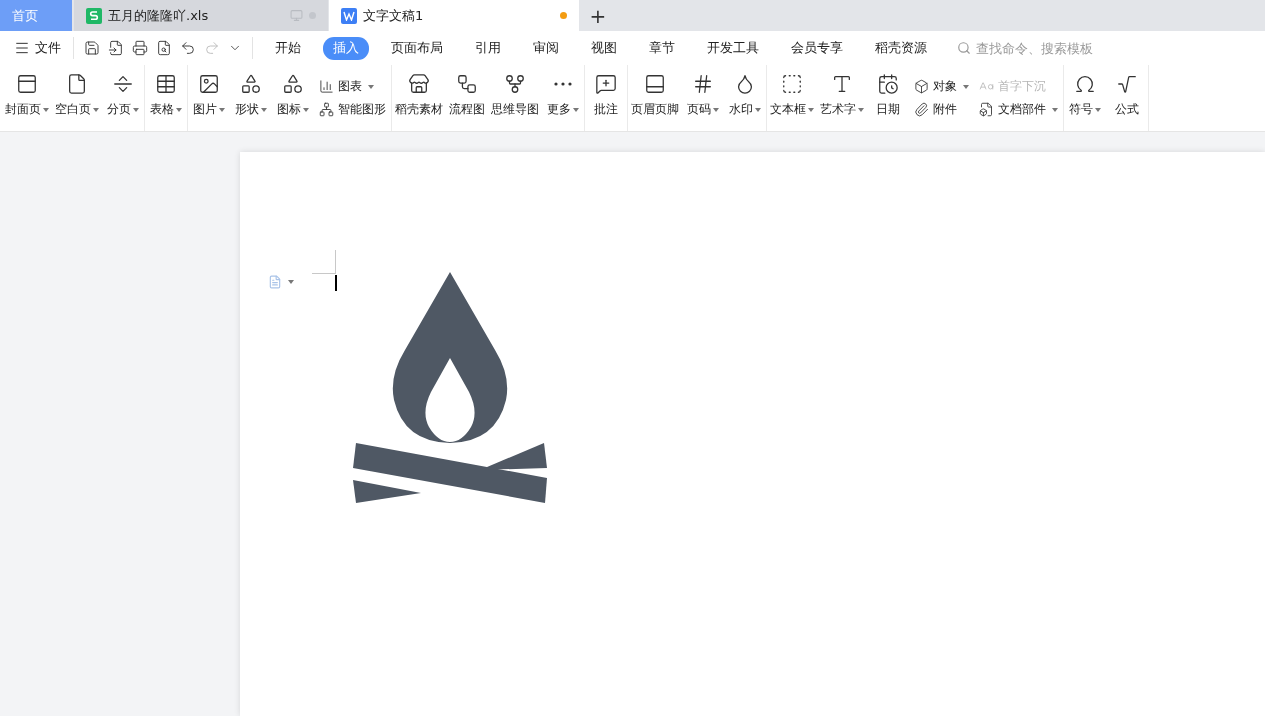 The image size is (1265, 716). Describe the element at coordinates (1051, 48) in the screenshot. I see `search-field: 查找命令、搜索模板` at that location.